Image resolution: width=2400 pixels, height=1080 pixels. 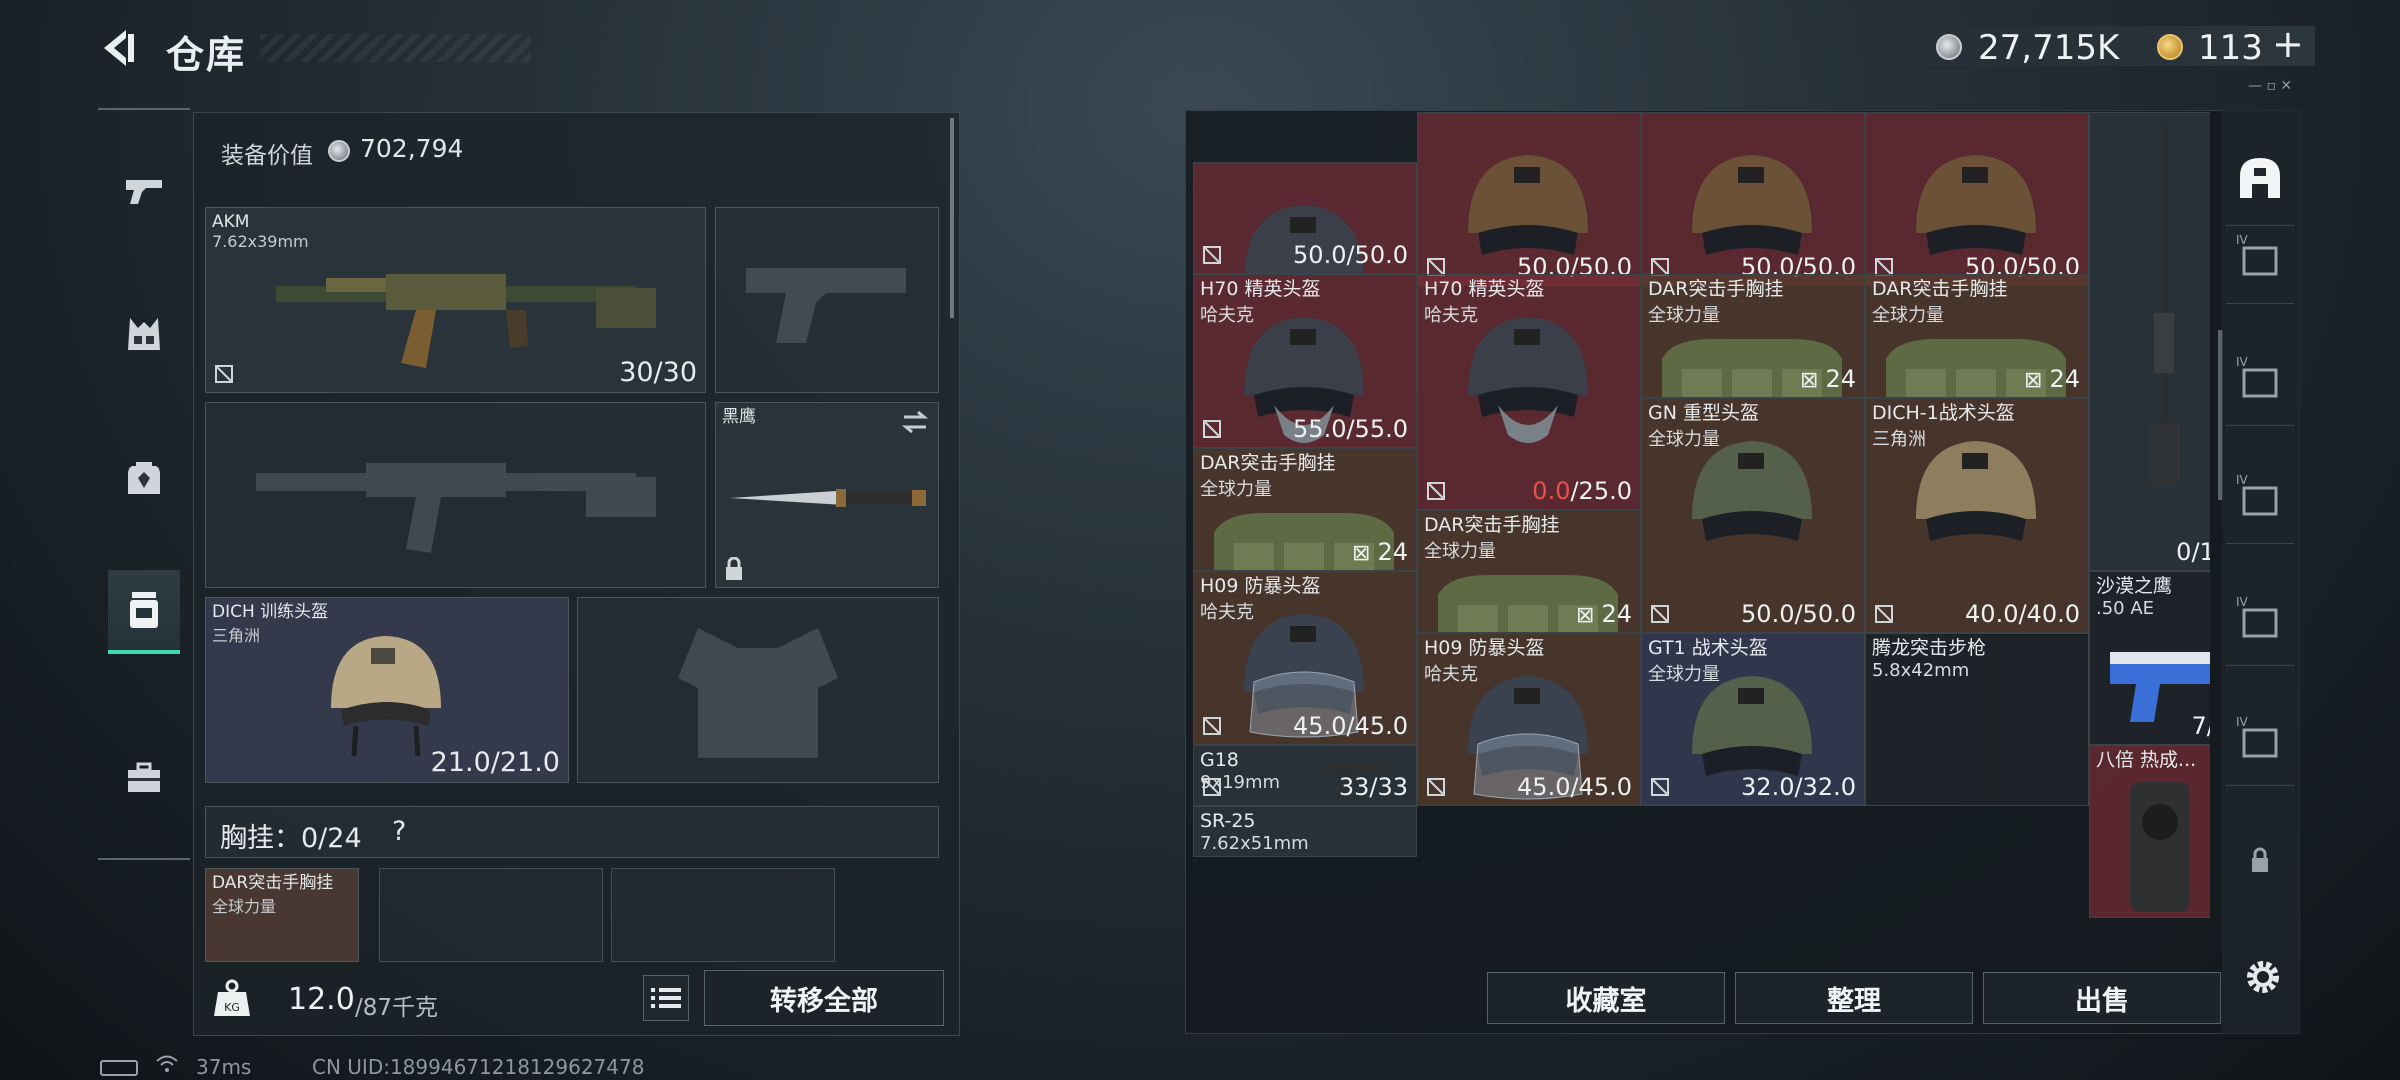 What do you see at coordinates (478, 1067) in the screenshot?
I see `user-id: CN UID:18994671218129627478` at bounding box center [478, 1067].